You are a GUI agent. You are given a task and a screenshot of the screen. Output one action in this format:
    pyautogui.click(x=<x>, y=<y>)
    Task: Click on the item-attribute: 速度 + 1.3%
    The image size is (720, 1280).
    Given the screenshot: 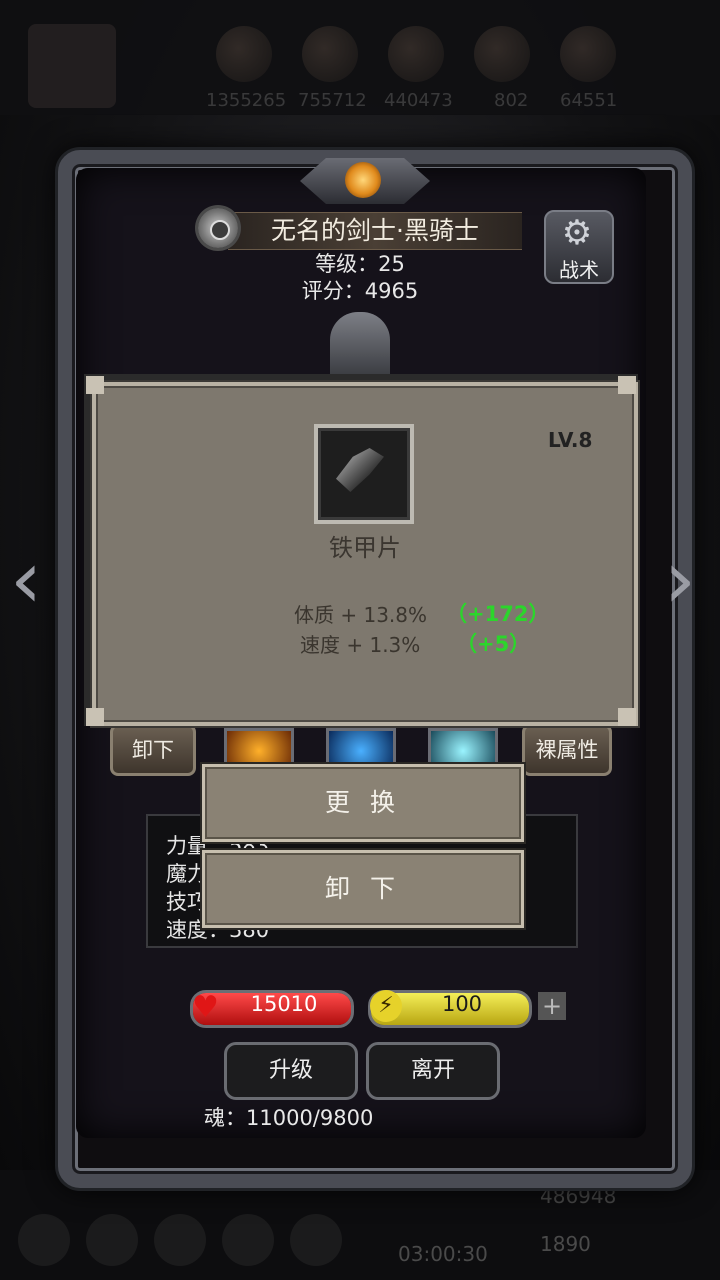 What is the action you would take?
    pyautogui.click(x=360, y=645)
    